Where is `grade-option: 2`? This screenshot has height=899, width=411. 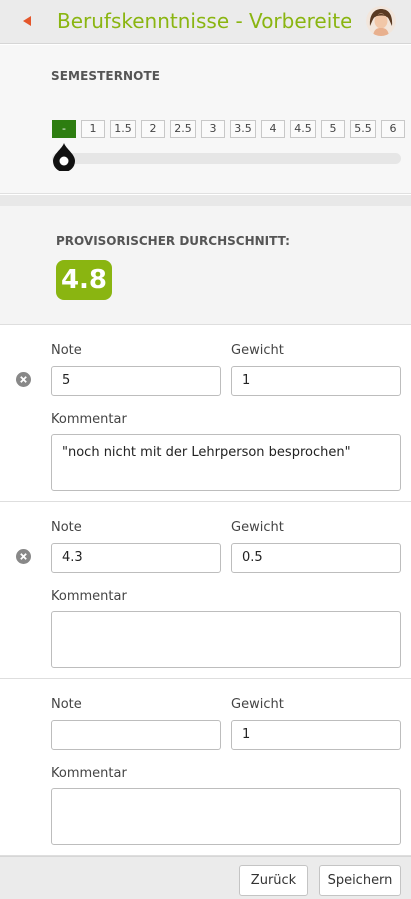
grade-option: 2 is located at coordinates (153, 129).